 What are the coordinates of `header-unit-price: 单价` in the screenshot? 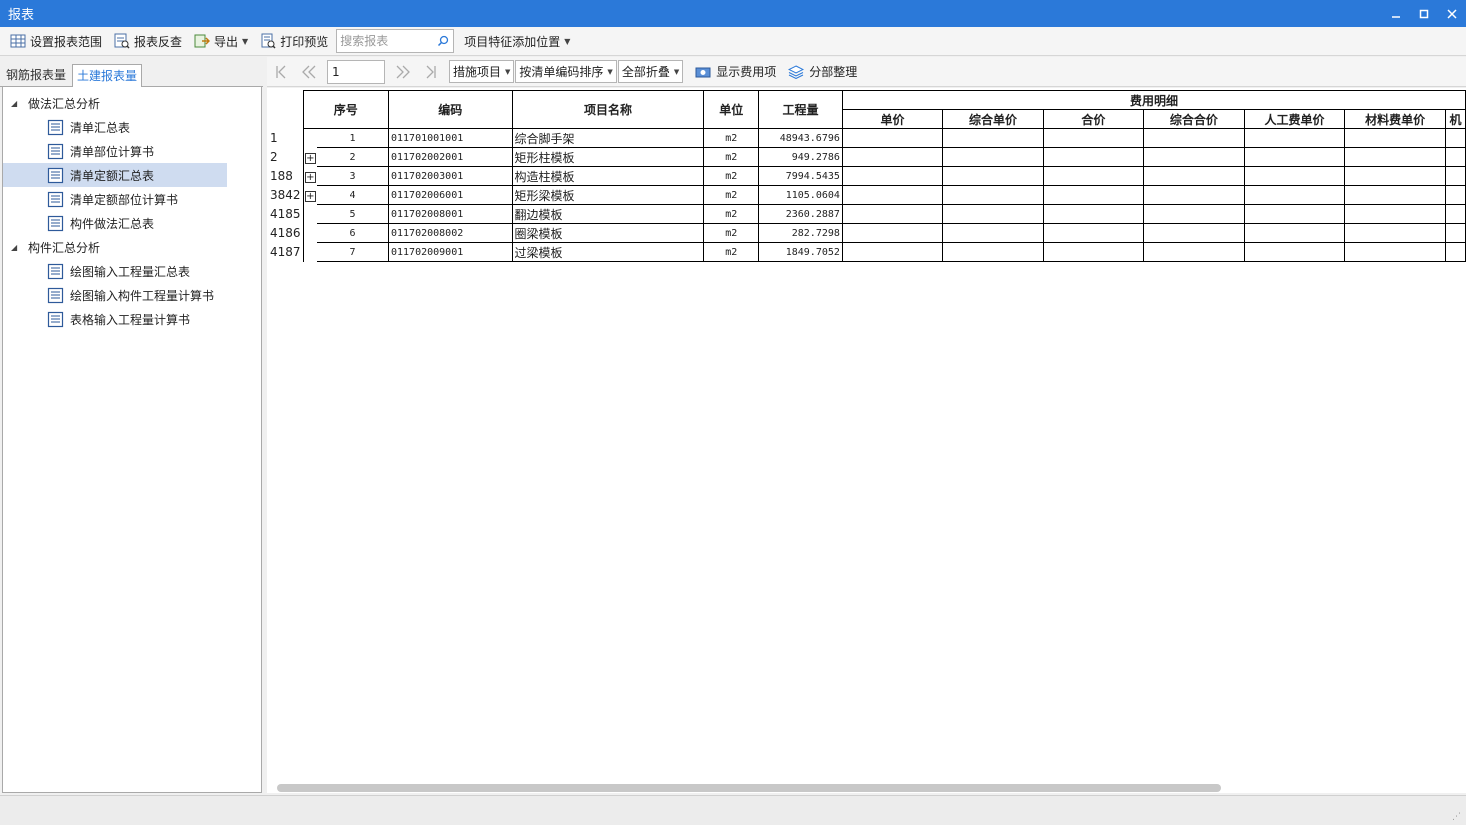 It's located at (892, 119).